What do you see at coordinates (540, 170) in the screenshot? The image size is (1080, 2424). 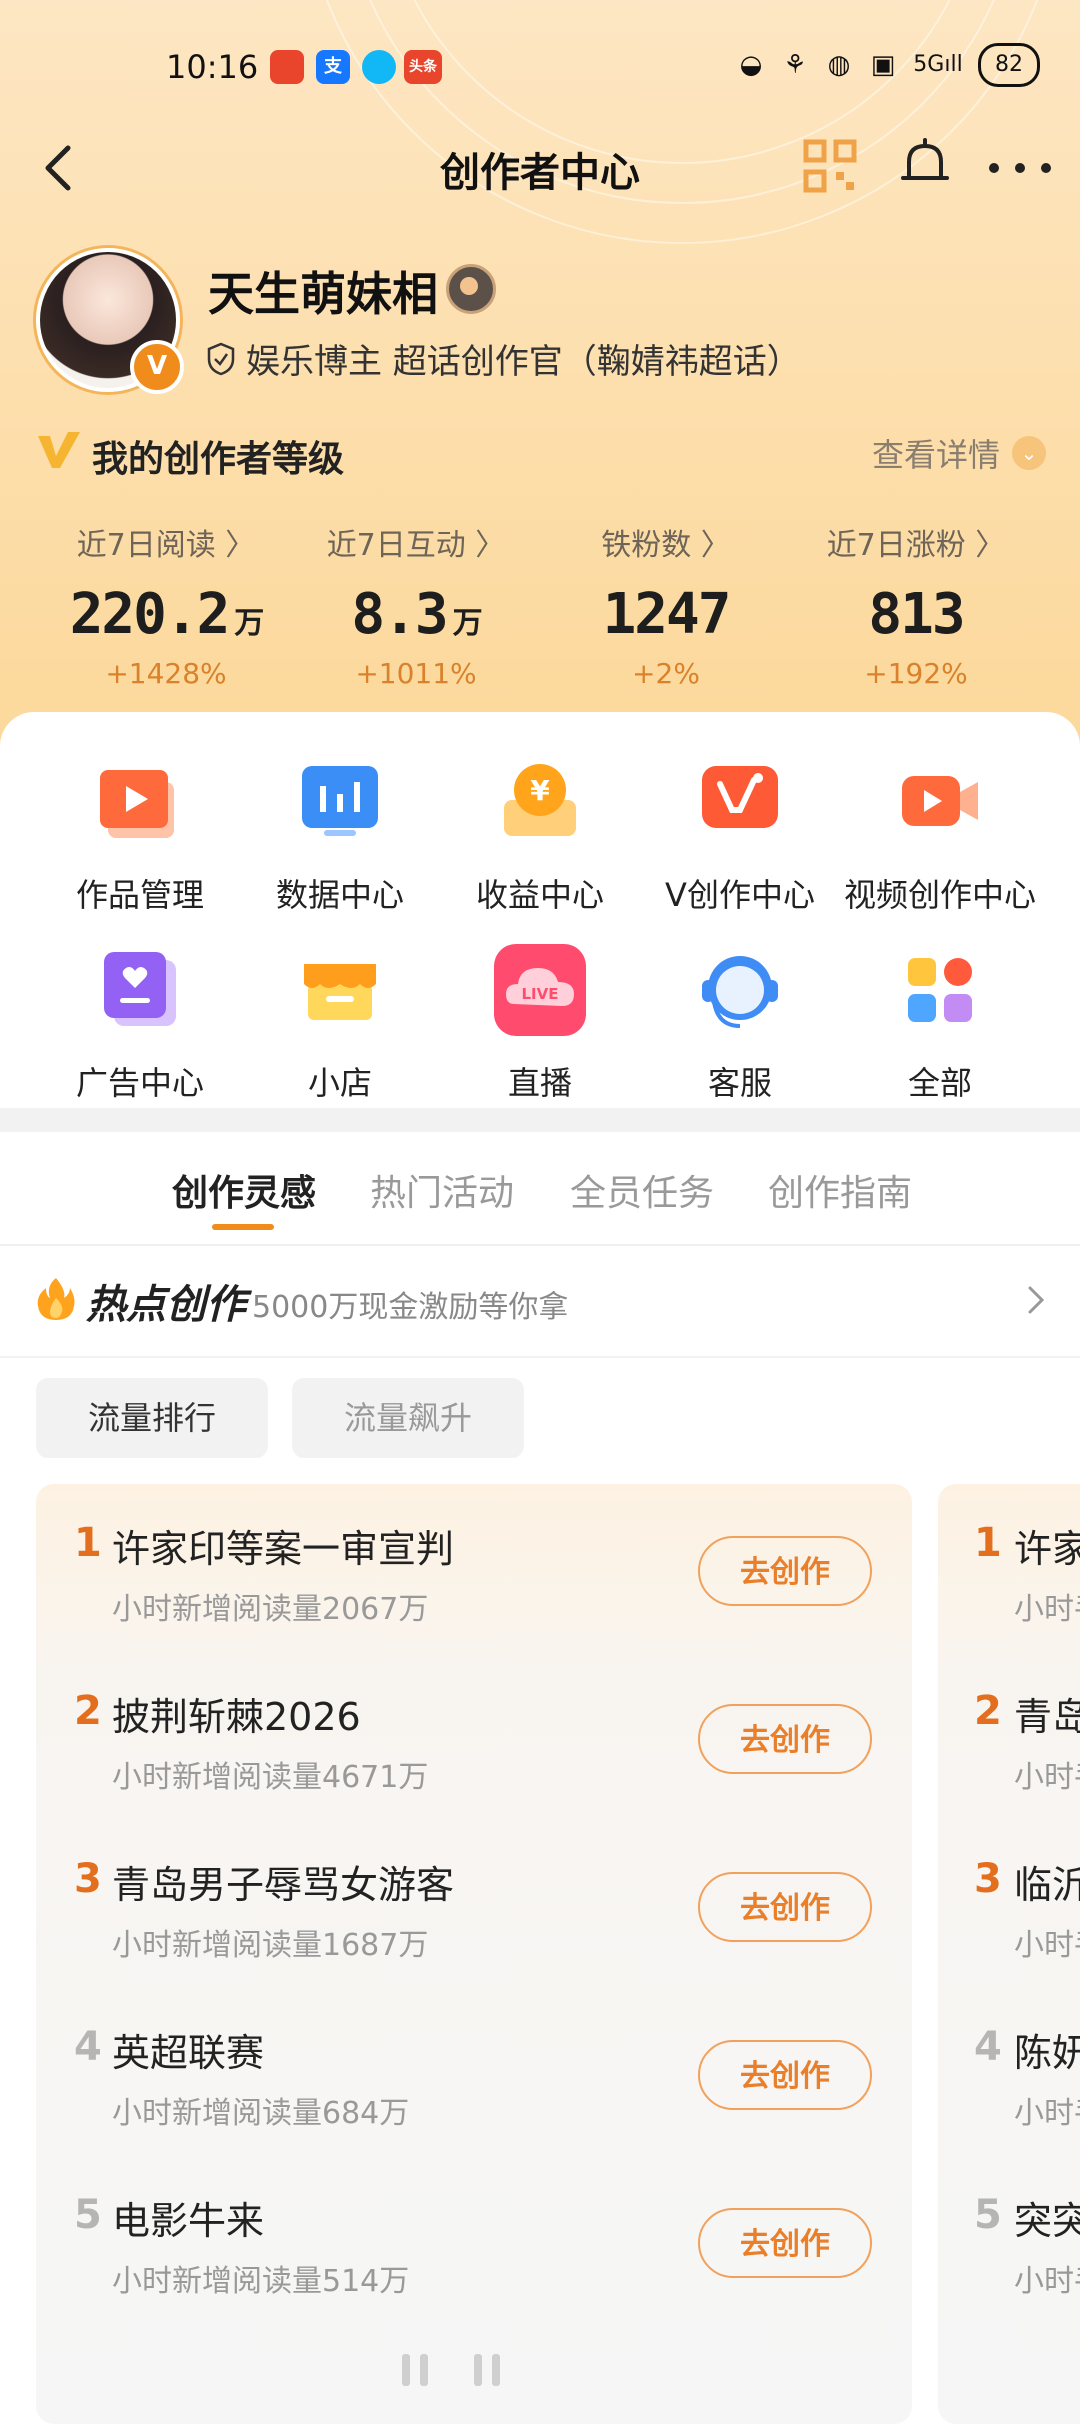 I see `nav-bar: 创作者中心` at bounding box center [540, 170].